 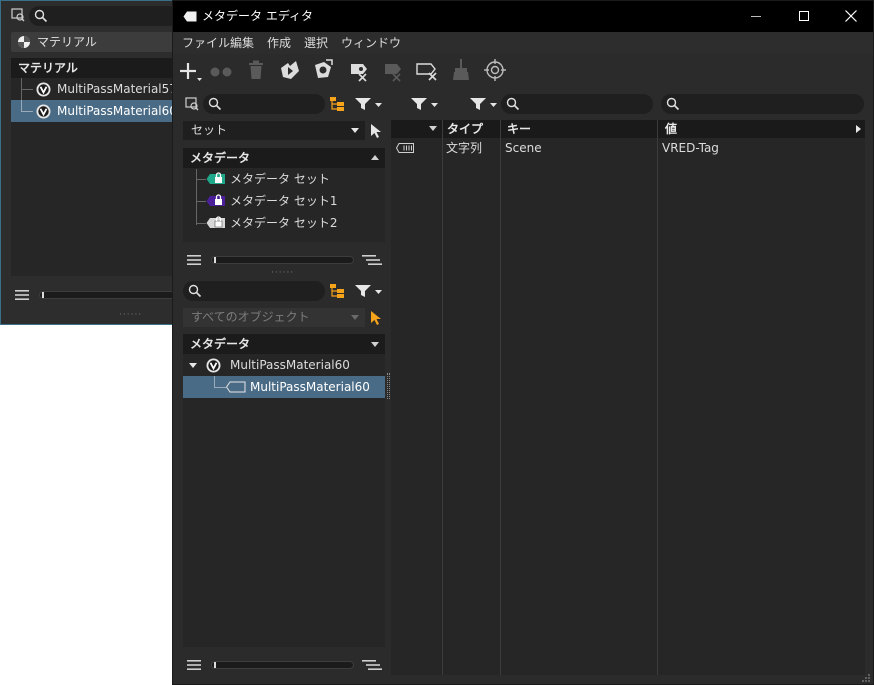 I want to click on close-icon, so click(x=851, y=16).